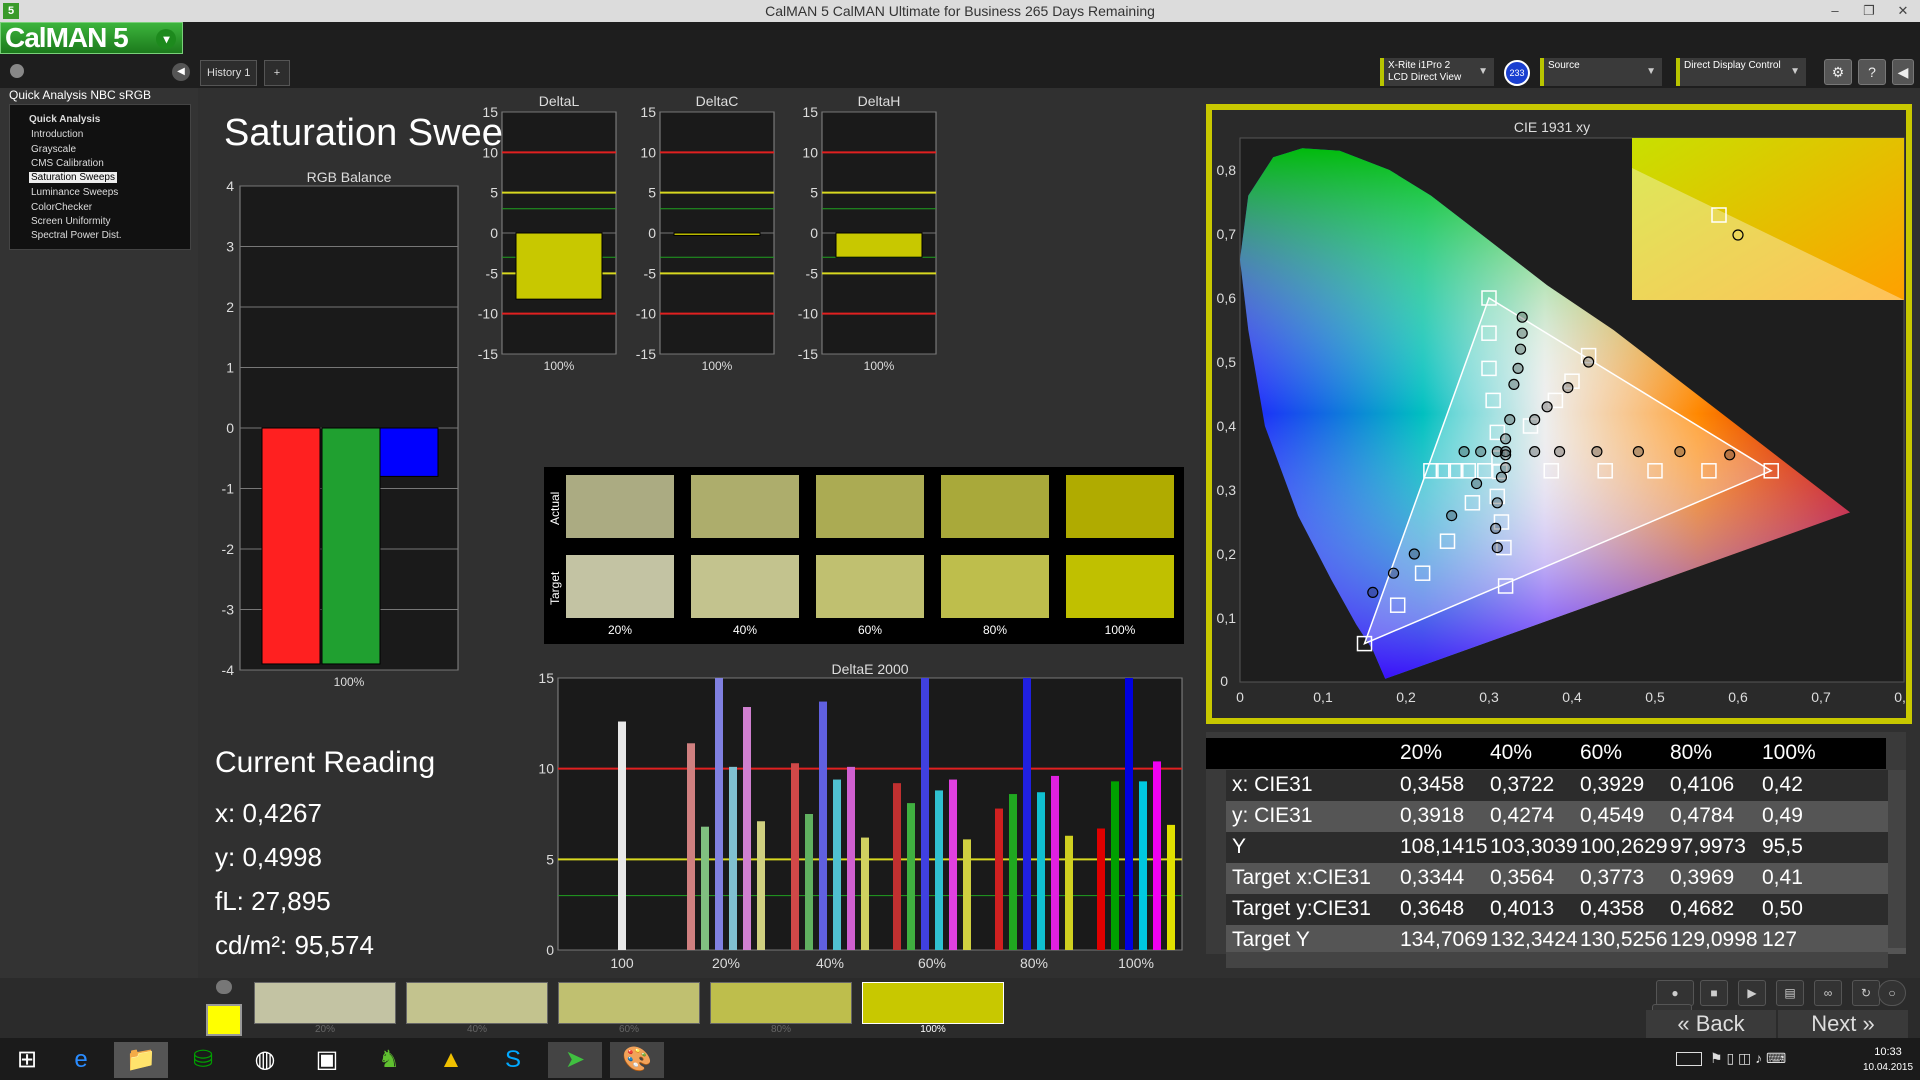 The image size is (1920, 1080). I want to click on nav-item-luminance-sweeps: Luminance Sweeps, so click(74, 192).